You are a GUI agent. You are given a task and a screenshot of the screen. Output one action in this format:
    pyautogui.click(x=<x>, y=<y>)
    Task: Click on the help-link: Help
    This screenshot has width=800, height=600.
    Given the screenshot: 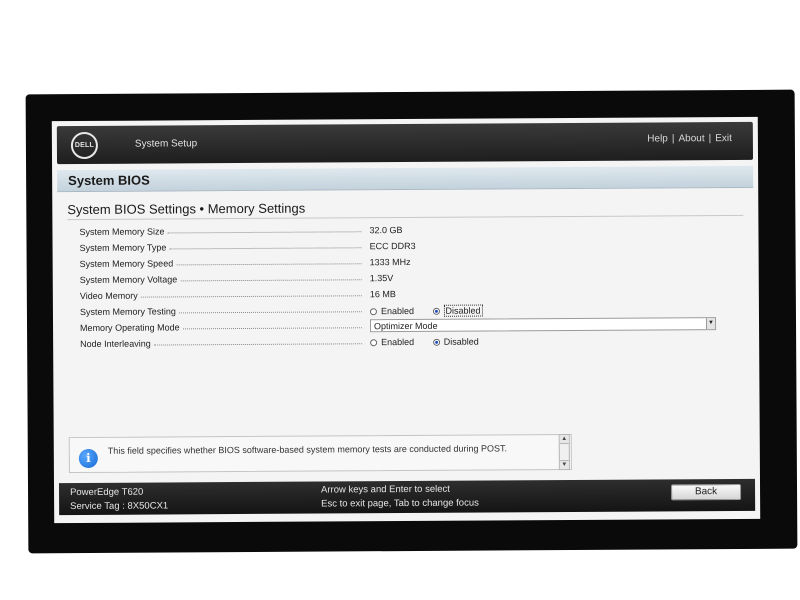 What is the action you would take?
    pyautogui.click(x=657, y=138)
    